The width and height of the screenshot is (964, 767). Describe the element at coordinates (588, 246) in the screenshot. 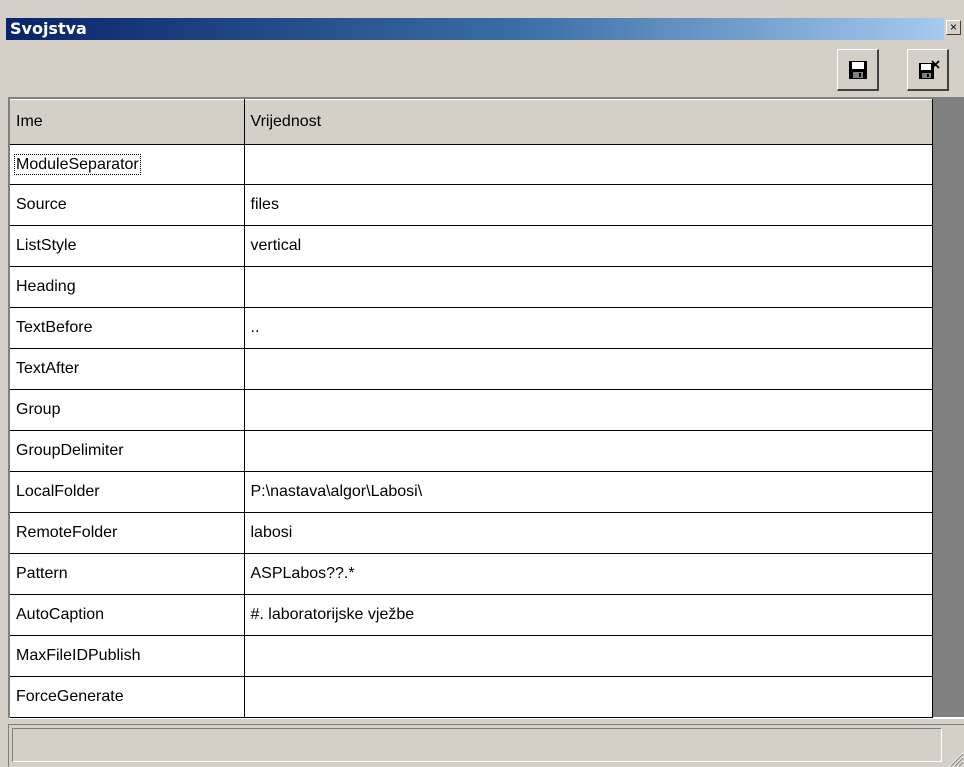

I see `property-value-cell: vertical` at that location.